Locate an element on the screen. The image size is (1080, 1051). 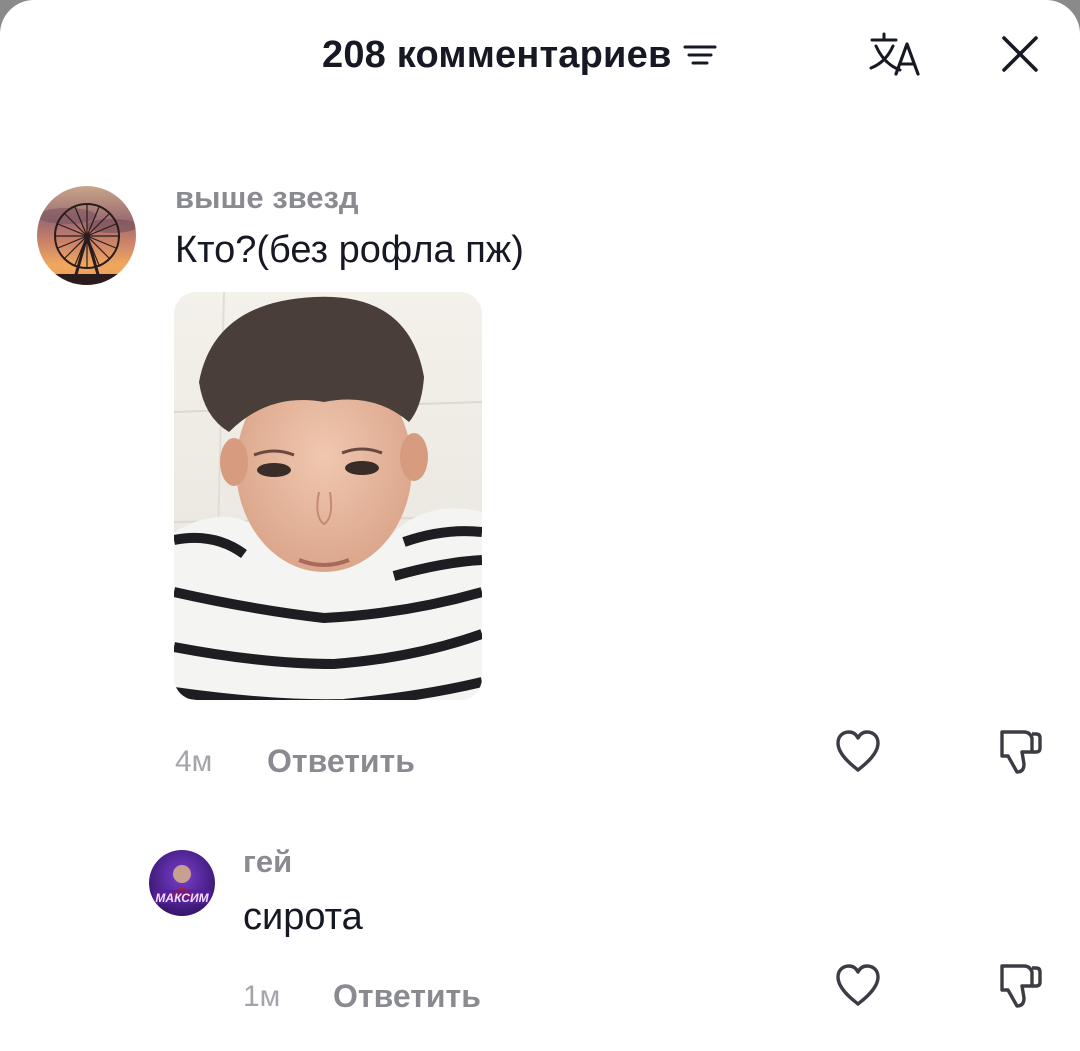
svg-text: МАКСИМ is located at coordinates (182, 898).